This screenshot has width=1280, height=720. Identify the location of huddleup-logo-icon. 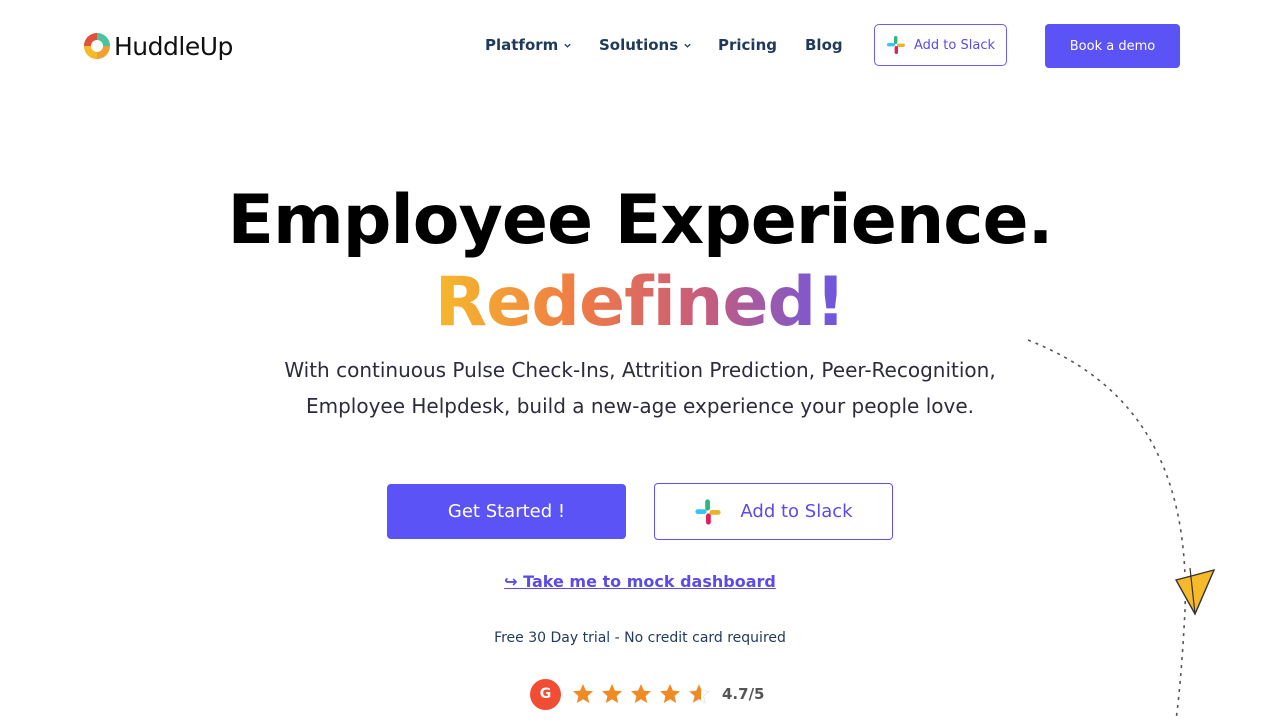
(97, 46).